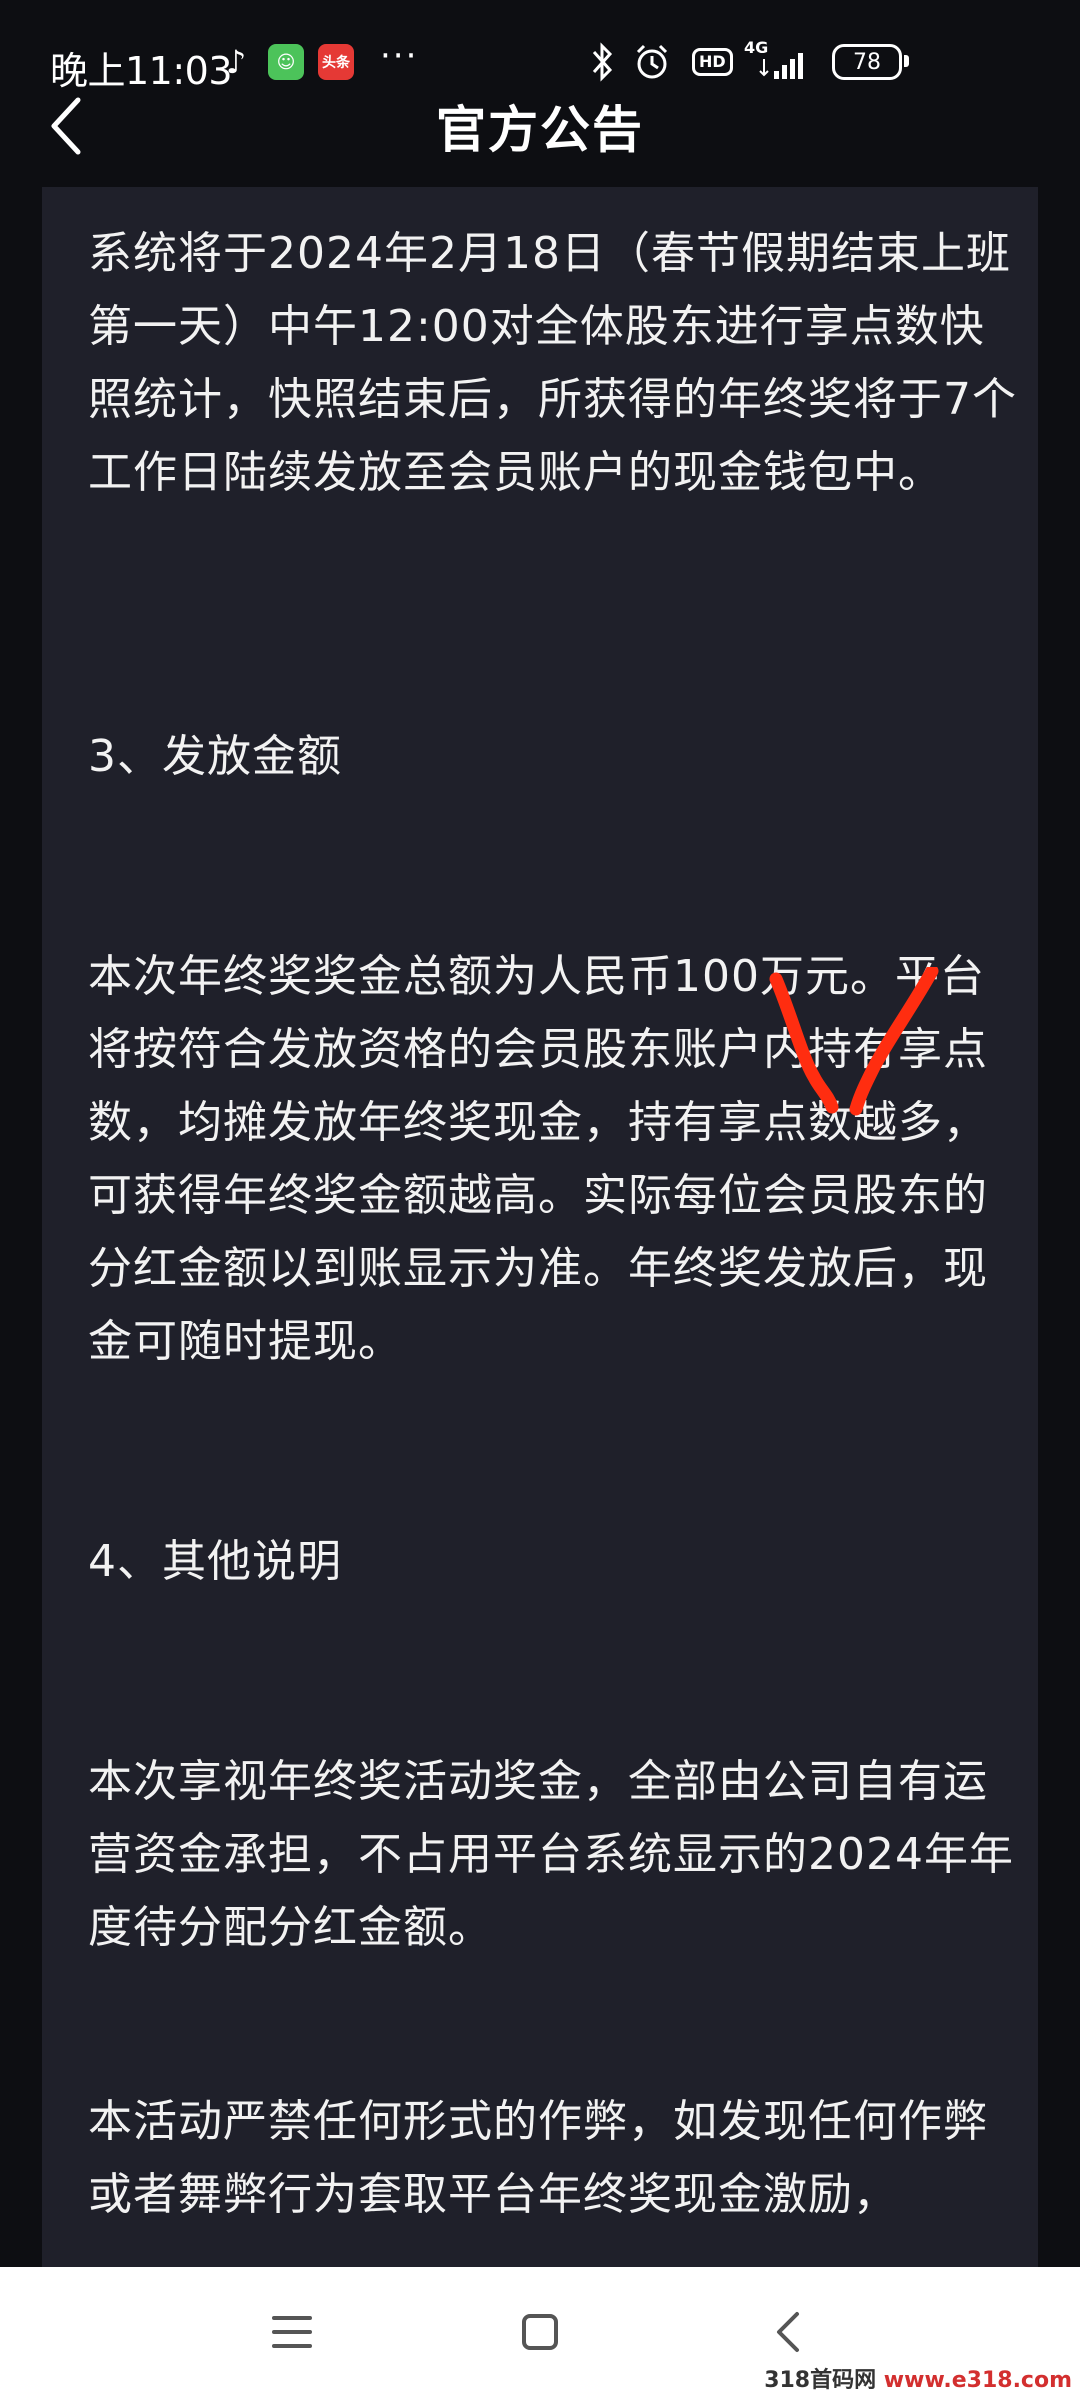  I want to click on notification-icons: ♪ ☺ 头条, so click(286, 62).